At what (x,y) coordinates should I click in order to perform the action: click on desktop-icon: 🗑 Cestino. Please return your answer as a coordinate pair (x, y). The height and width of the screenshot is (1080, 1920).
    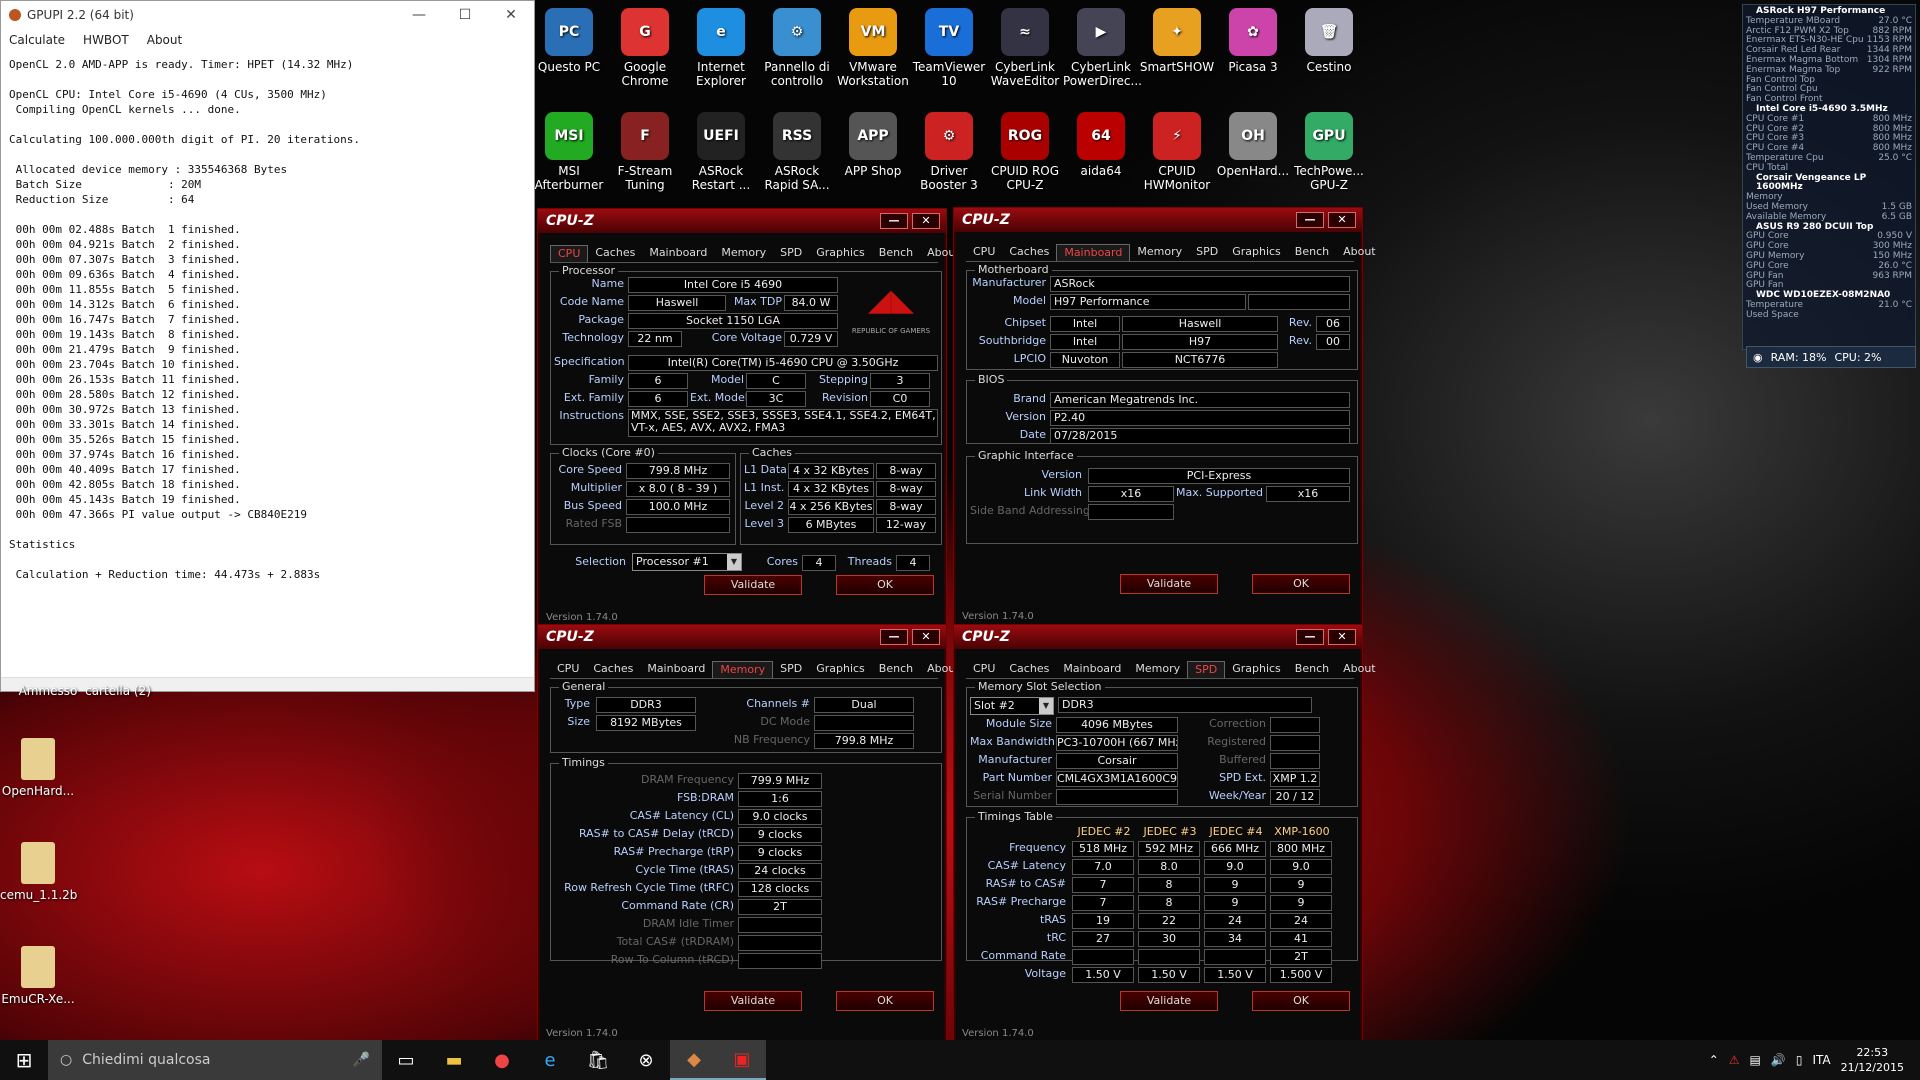
    Looking at the image, I should click on (1329, 41).